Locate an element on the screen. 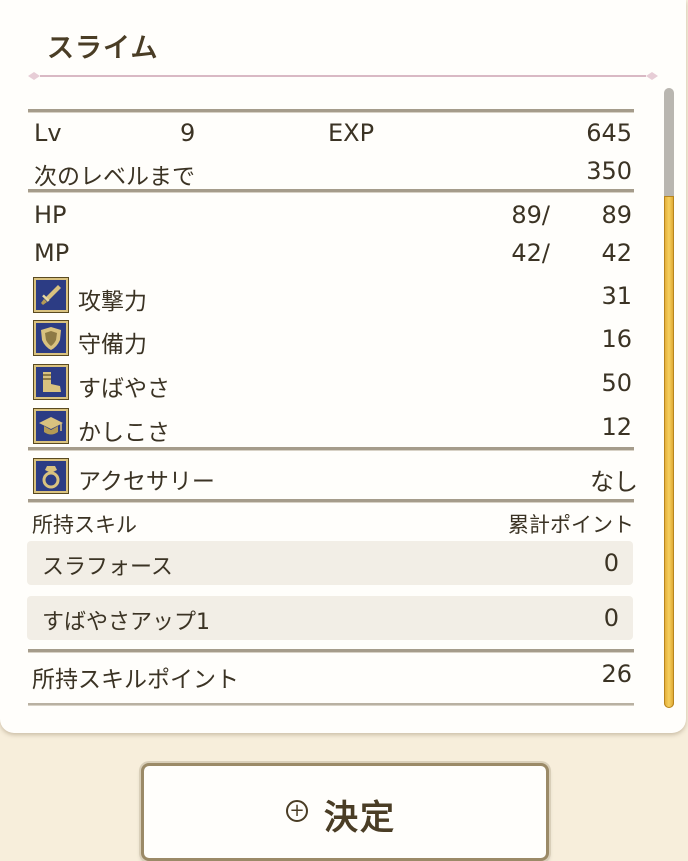 This screenshot has height=861, width=688. monster-name: スライム is located at coordinates (103, 48).